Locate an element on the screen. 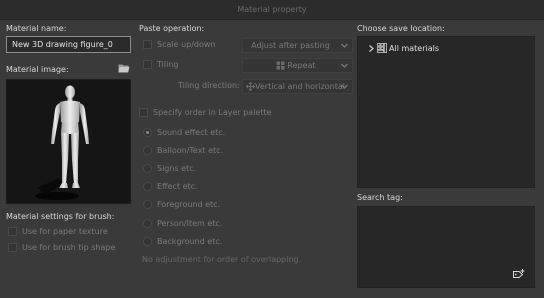 The height and width of the screenshot is (298, 544). brush-tip-checkbox is located at coordinates (12, 247).